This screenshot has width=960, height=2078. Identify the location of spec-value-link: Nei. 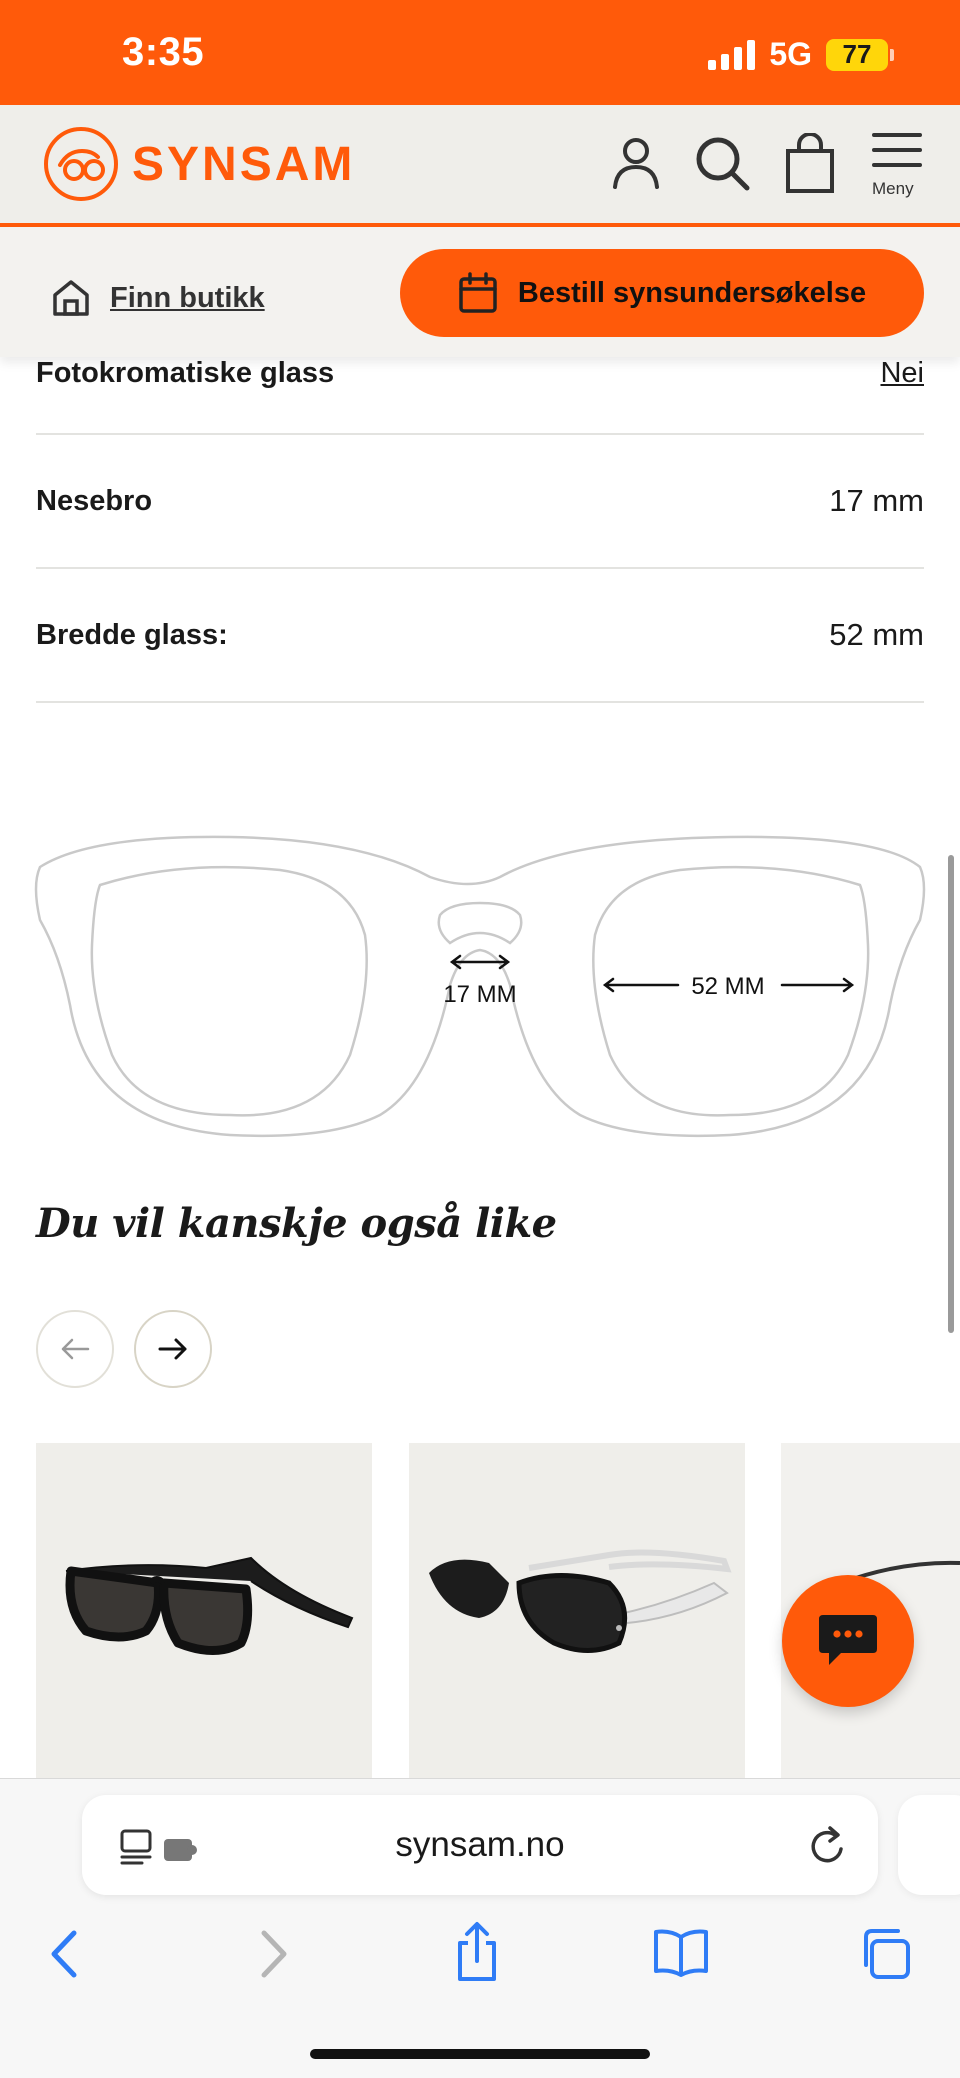
(902, 373).